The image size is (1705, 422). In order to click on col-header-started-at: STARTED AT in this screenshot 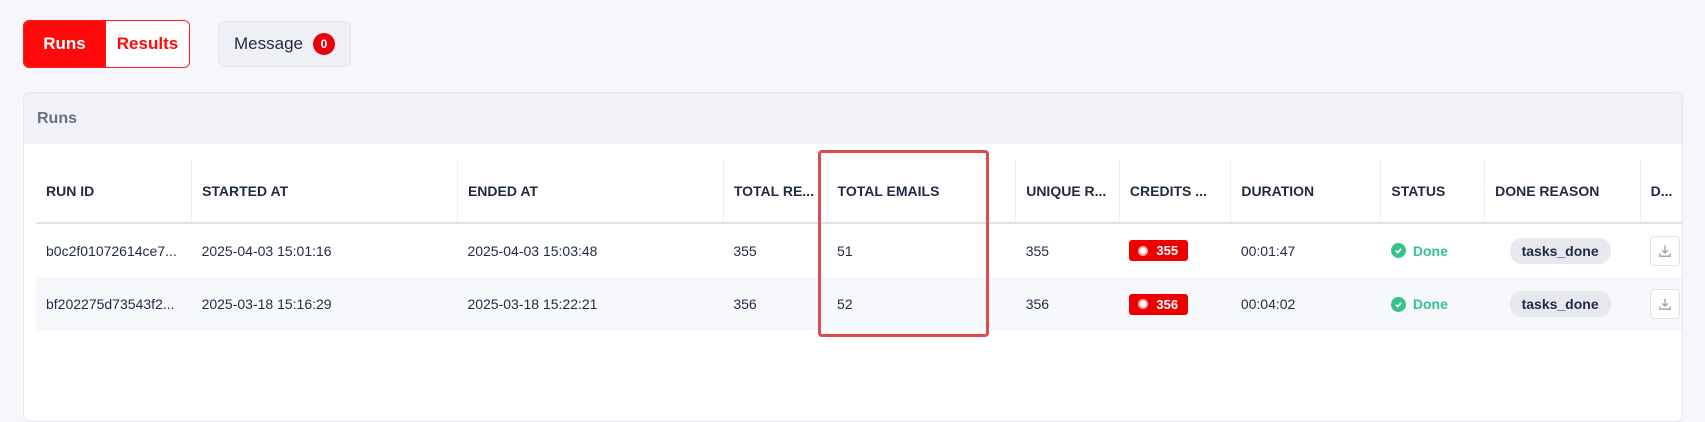, I will do `click(324, 191)`.